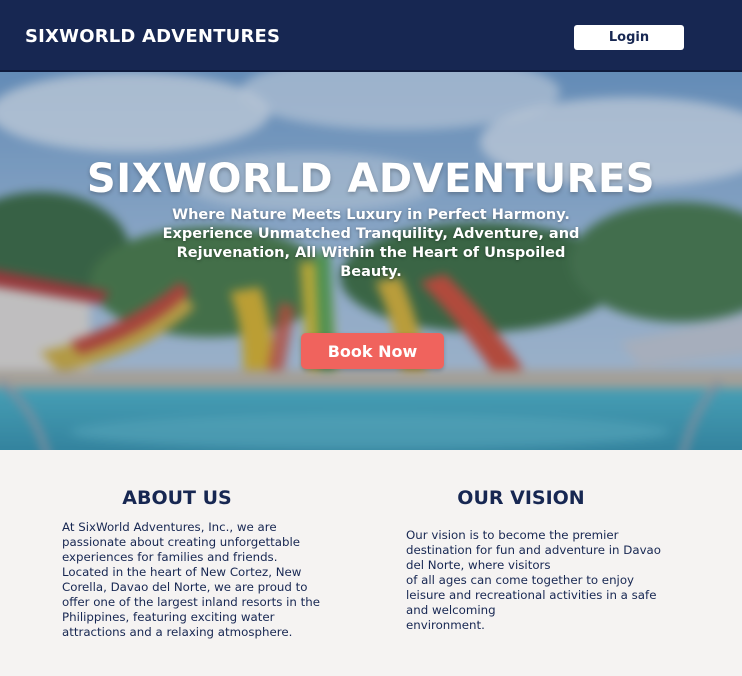 The width and height of the screenshot is (742, 676). What do you see at coordinates (520, 580) in the screenshot?
I see `our-vision-line: of all ages can come together to enjoy` at bounding box center [520, 580].